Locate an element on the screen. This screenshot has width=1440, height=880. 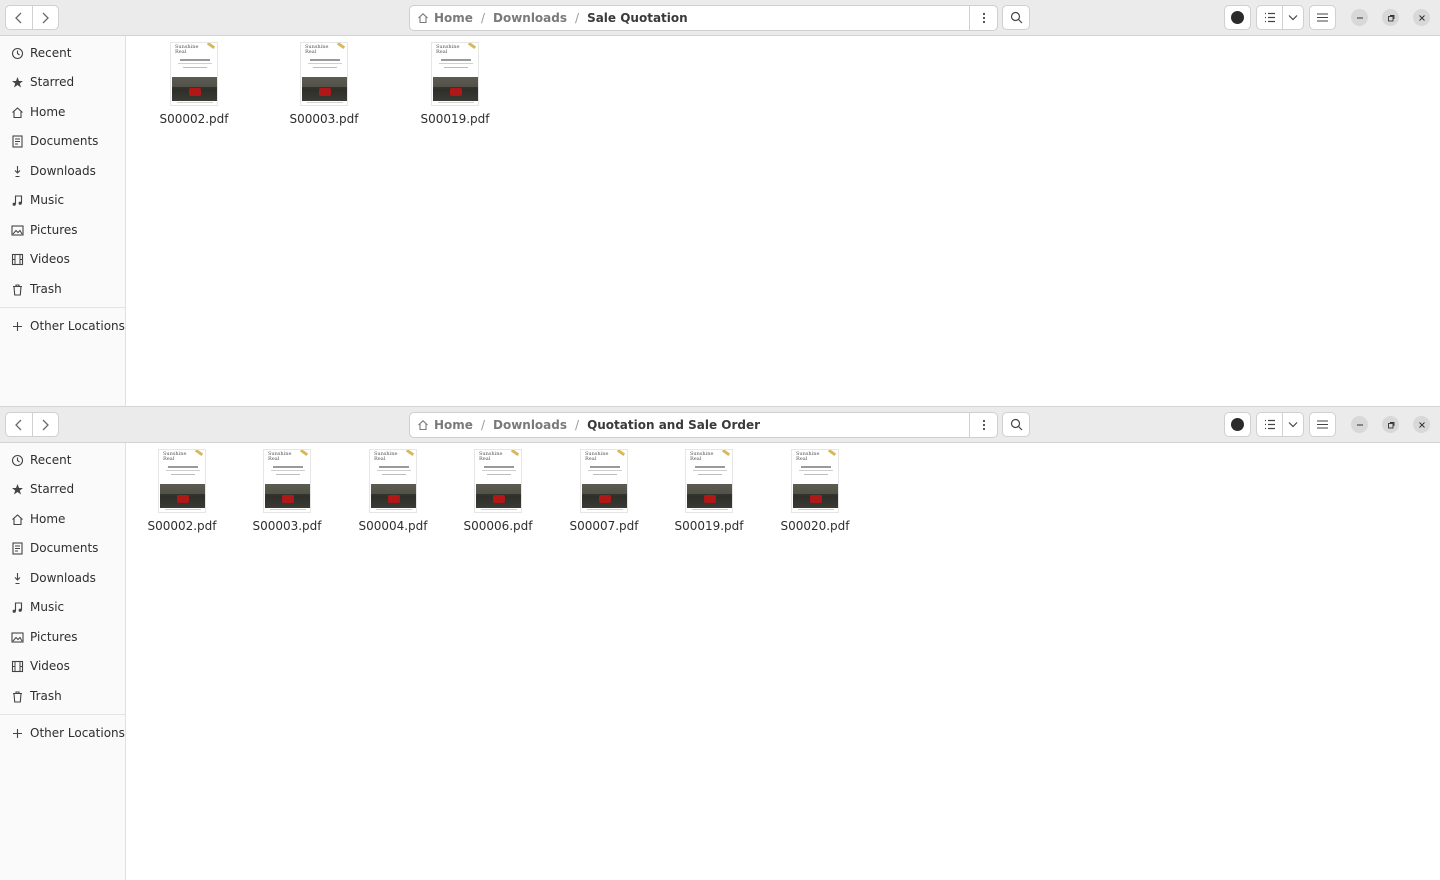
breadcrumb-current-folder: Sale Quotation is located at coordinates (637, 18).